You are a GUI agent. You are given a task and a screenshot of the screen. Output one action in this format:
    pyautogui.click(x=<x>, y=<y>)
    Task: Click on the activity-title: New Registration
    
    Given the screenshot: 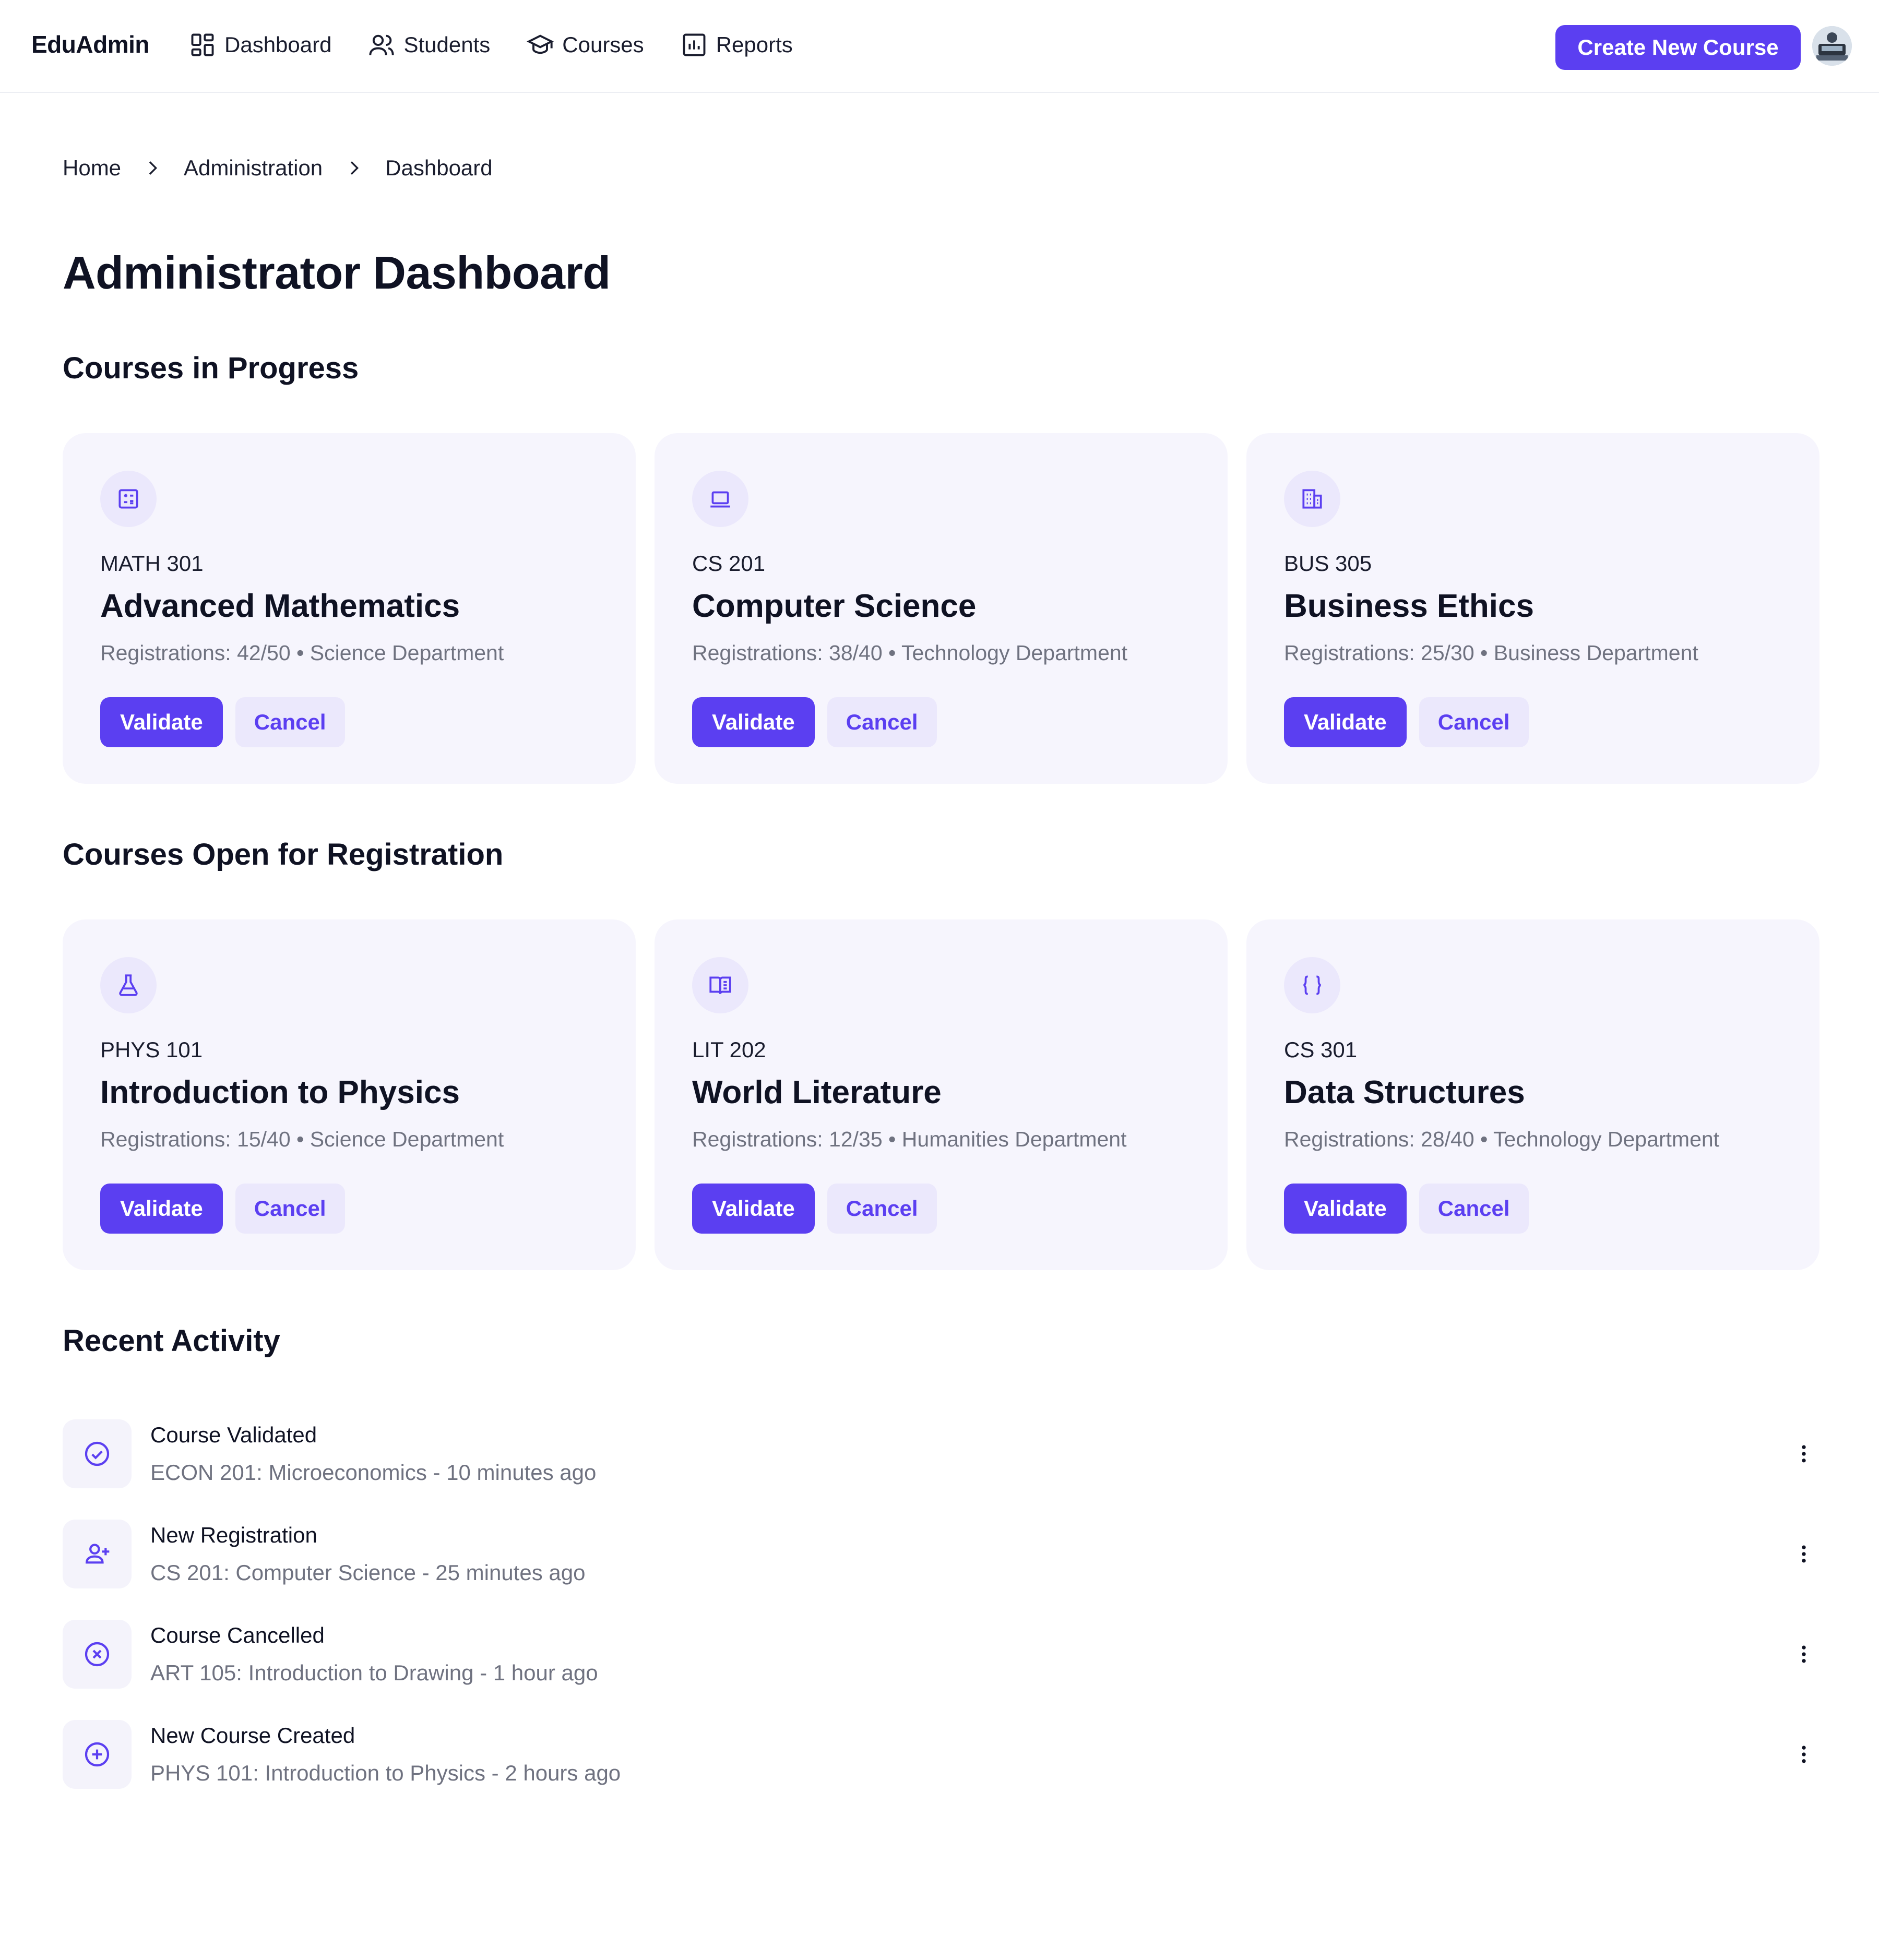 What is the action you would take?
    pyautogui.click(x=233, y=1535)
    